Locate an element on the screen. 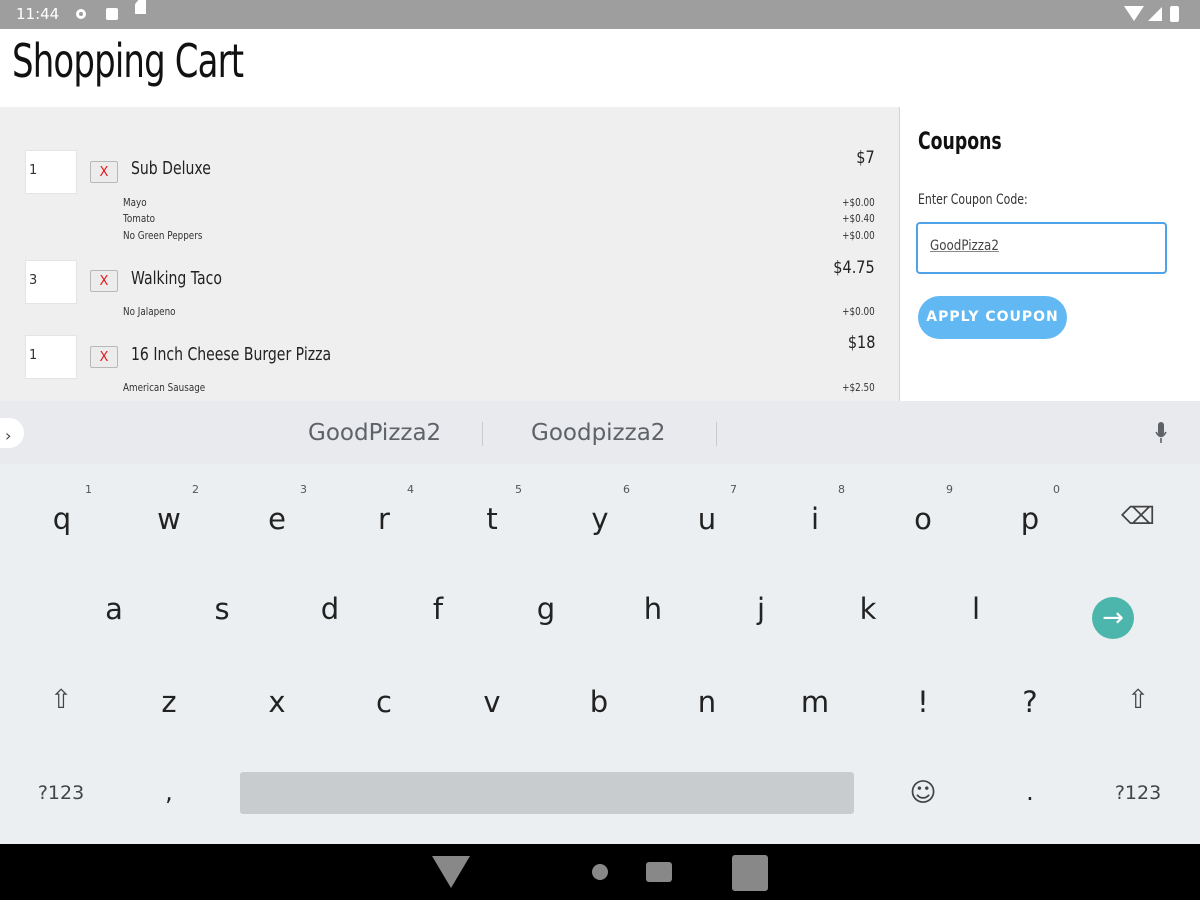  suggestion-1: GoodPizza2 is located at coordinates (374, 433).